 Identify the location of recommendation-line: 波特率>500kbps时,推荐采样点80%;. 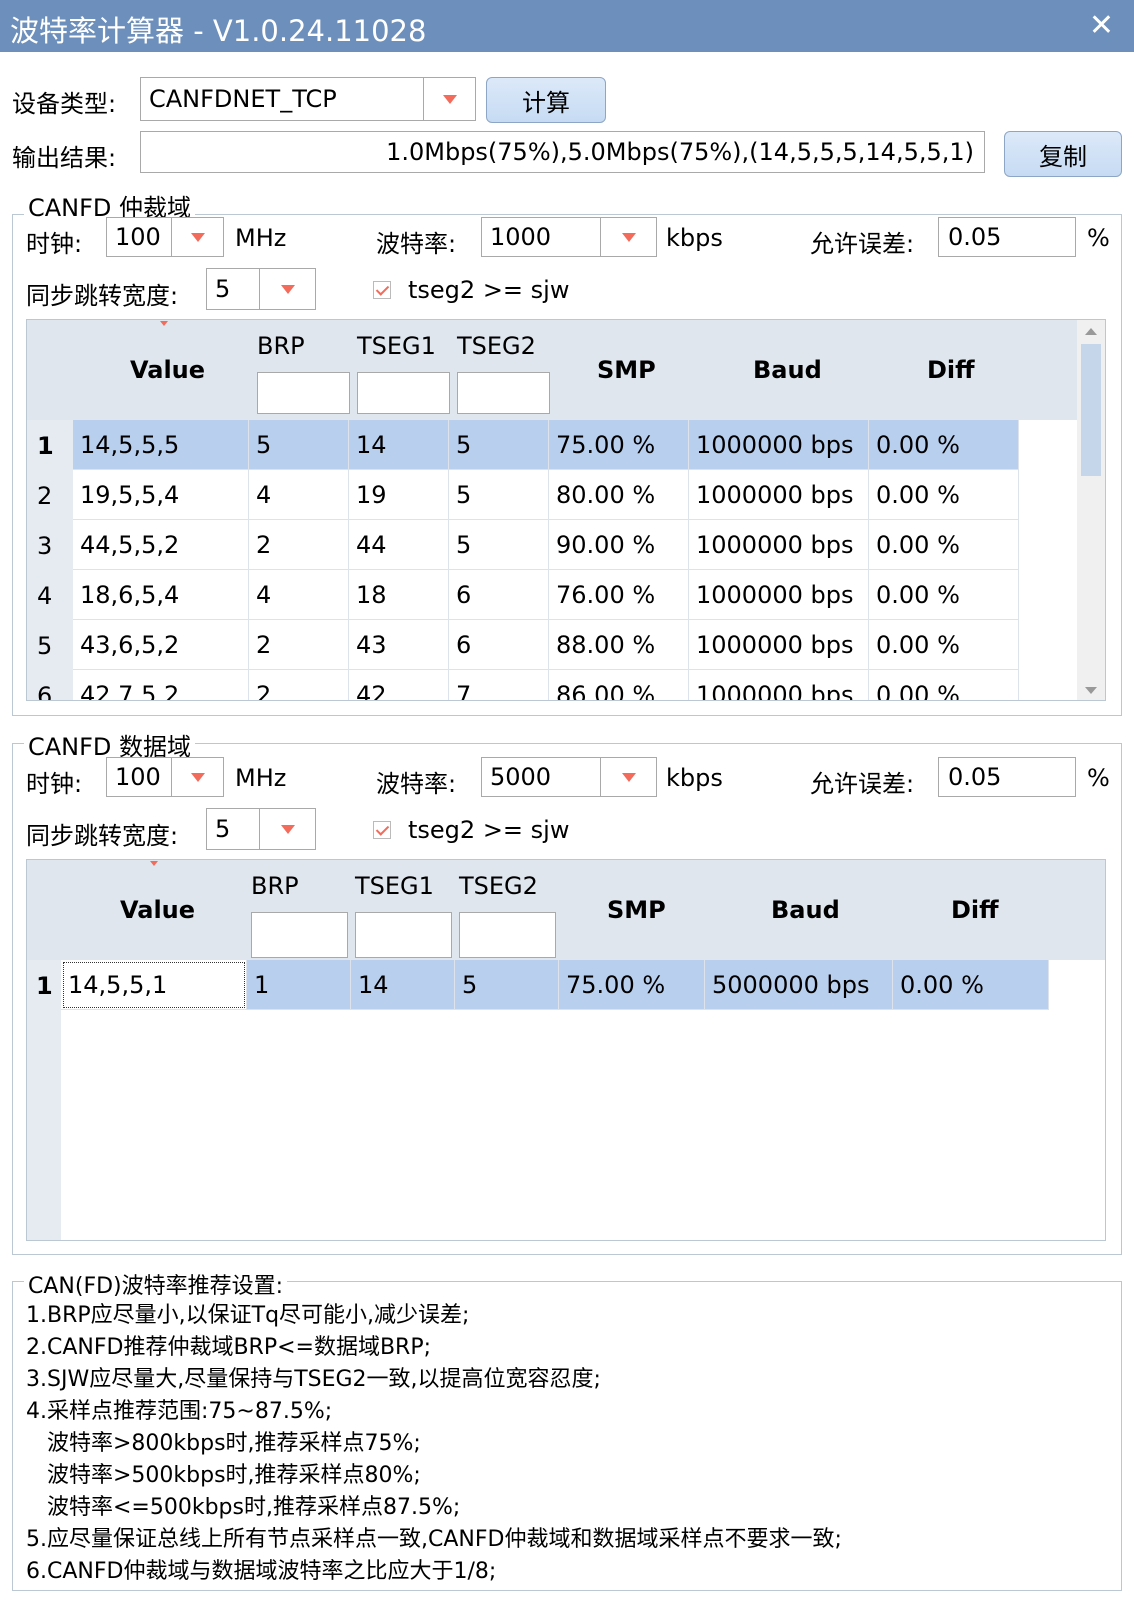
(223, 1475).